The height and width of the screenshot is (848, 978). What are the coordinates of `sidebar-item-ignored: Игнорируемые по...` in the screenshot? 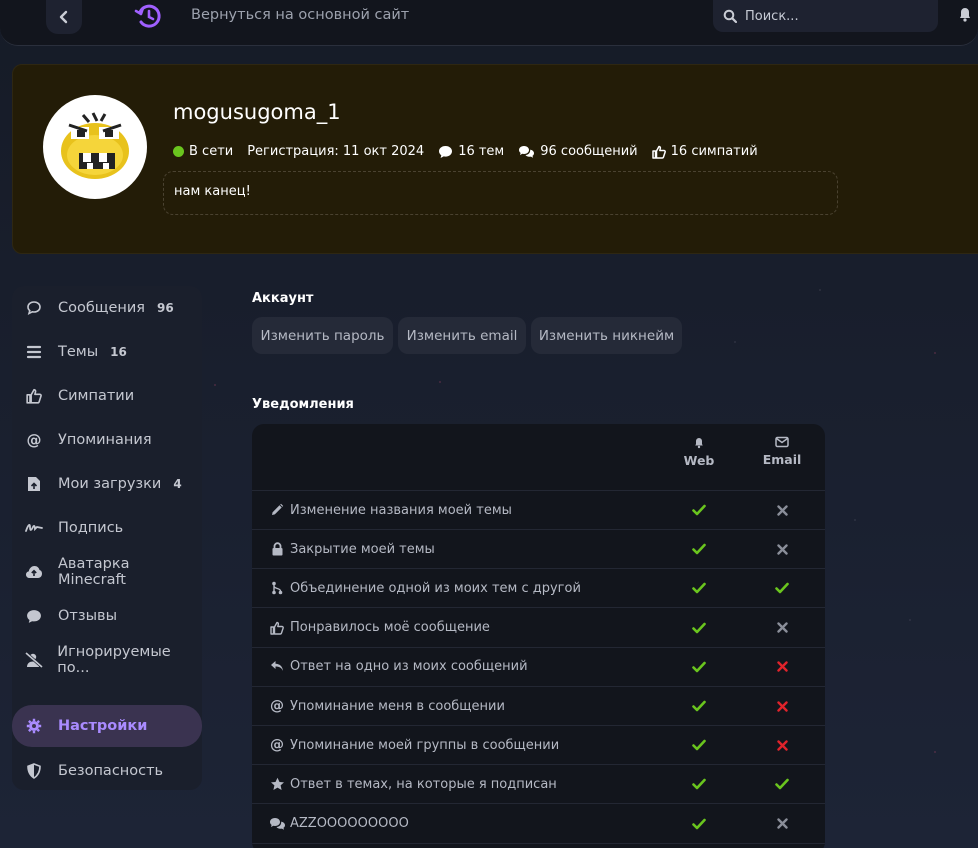 It's located at (107, 660).